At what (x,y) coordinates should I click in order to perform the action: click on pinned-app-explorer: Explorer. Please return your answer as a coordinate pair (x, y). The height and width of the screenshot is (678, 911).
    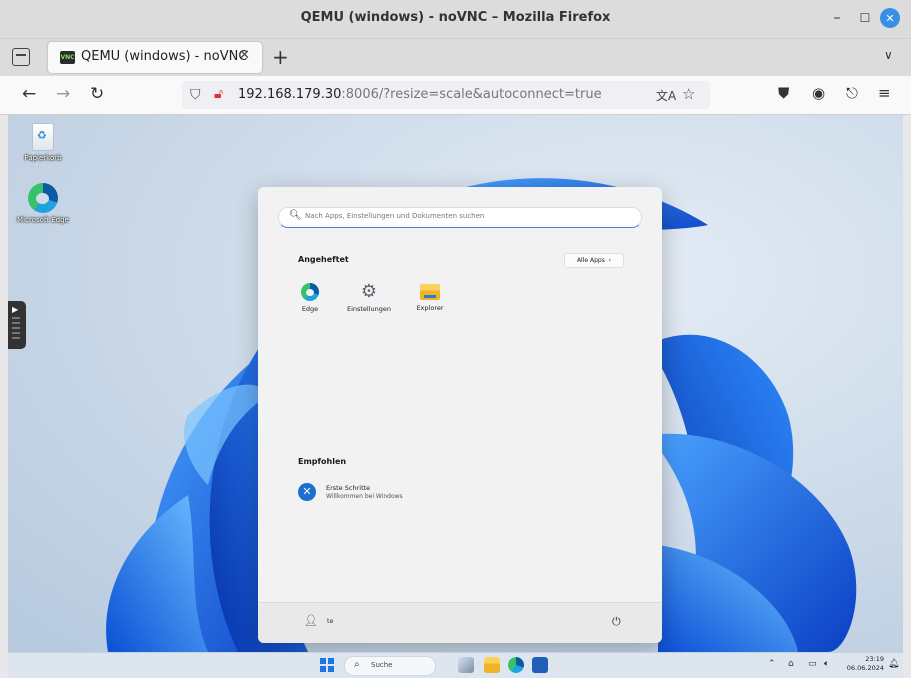
    Looking at the image, I should click on (430, 297).